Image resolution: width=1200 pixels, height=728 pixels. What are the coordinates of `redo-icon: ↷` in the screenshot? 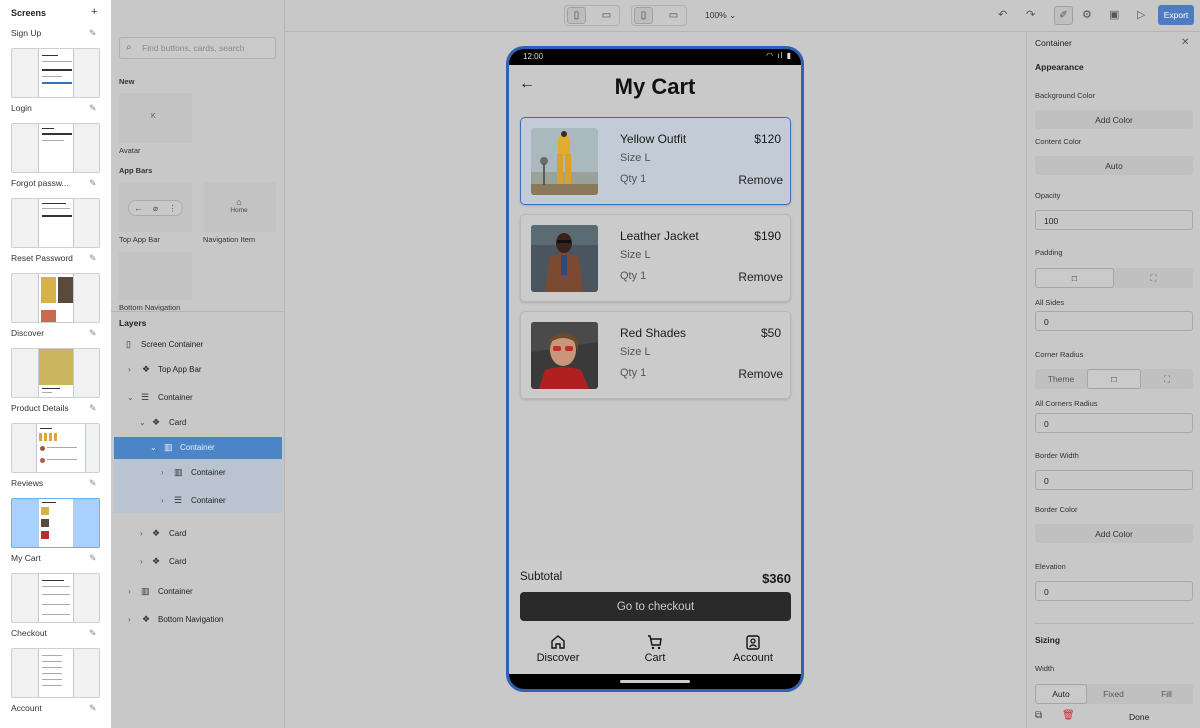 It's located at (1030, 14).